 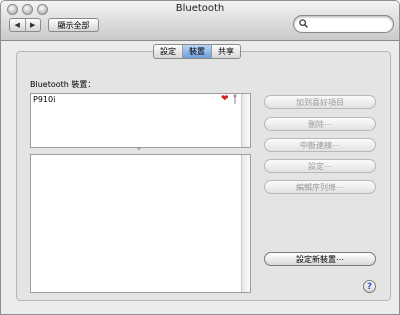 I want to click on devices-list: P910i ❤, so click(x=140, y=120).